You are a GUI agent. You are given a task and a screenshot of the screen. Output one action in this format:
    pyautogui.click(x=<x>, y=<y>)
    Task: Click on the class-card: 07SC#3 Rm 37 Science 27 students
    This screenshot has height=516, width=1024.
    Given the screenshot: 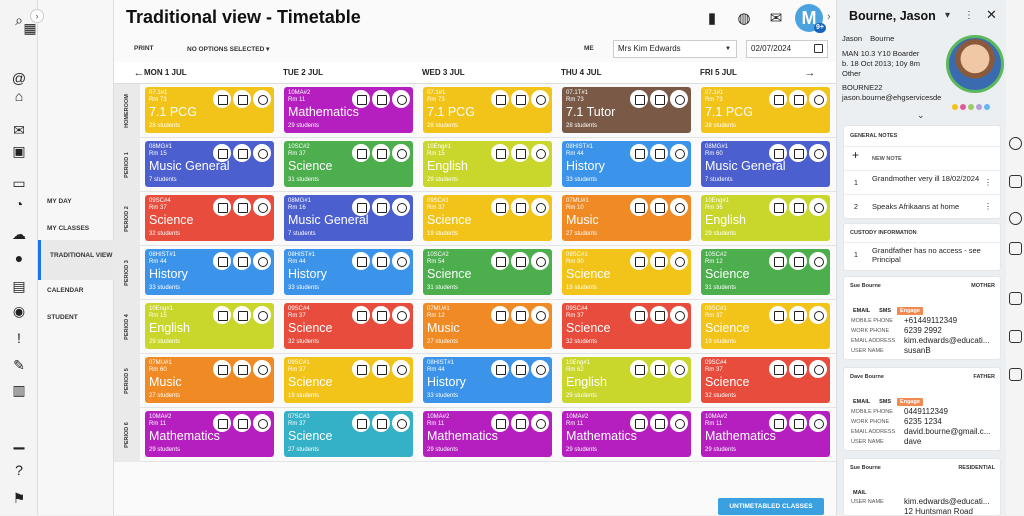 What is the action you would take?
    pyautogui.click(x=348, y=434)
    